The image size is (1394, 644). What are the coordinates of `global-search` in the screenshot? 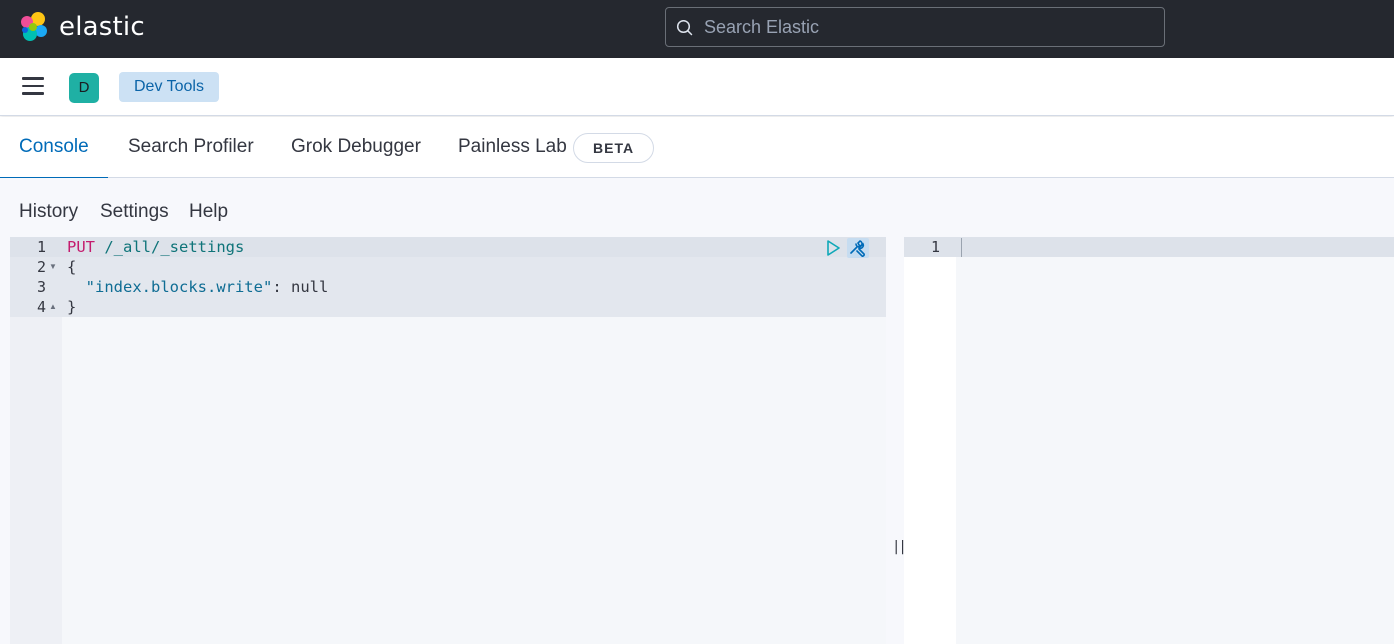 It's located at (915, 27).